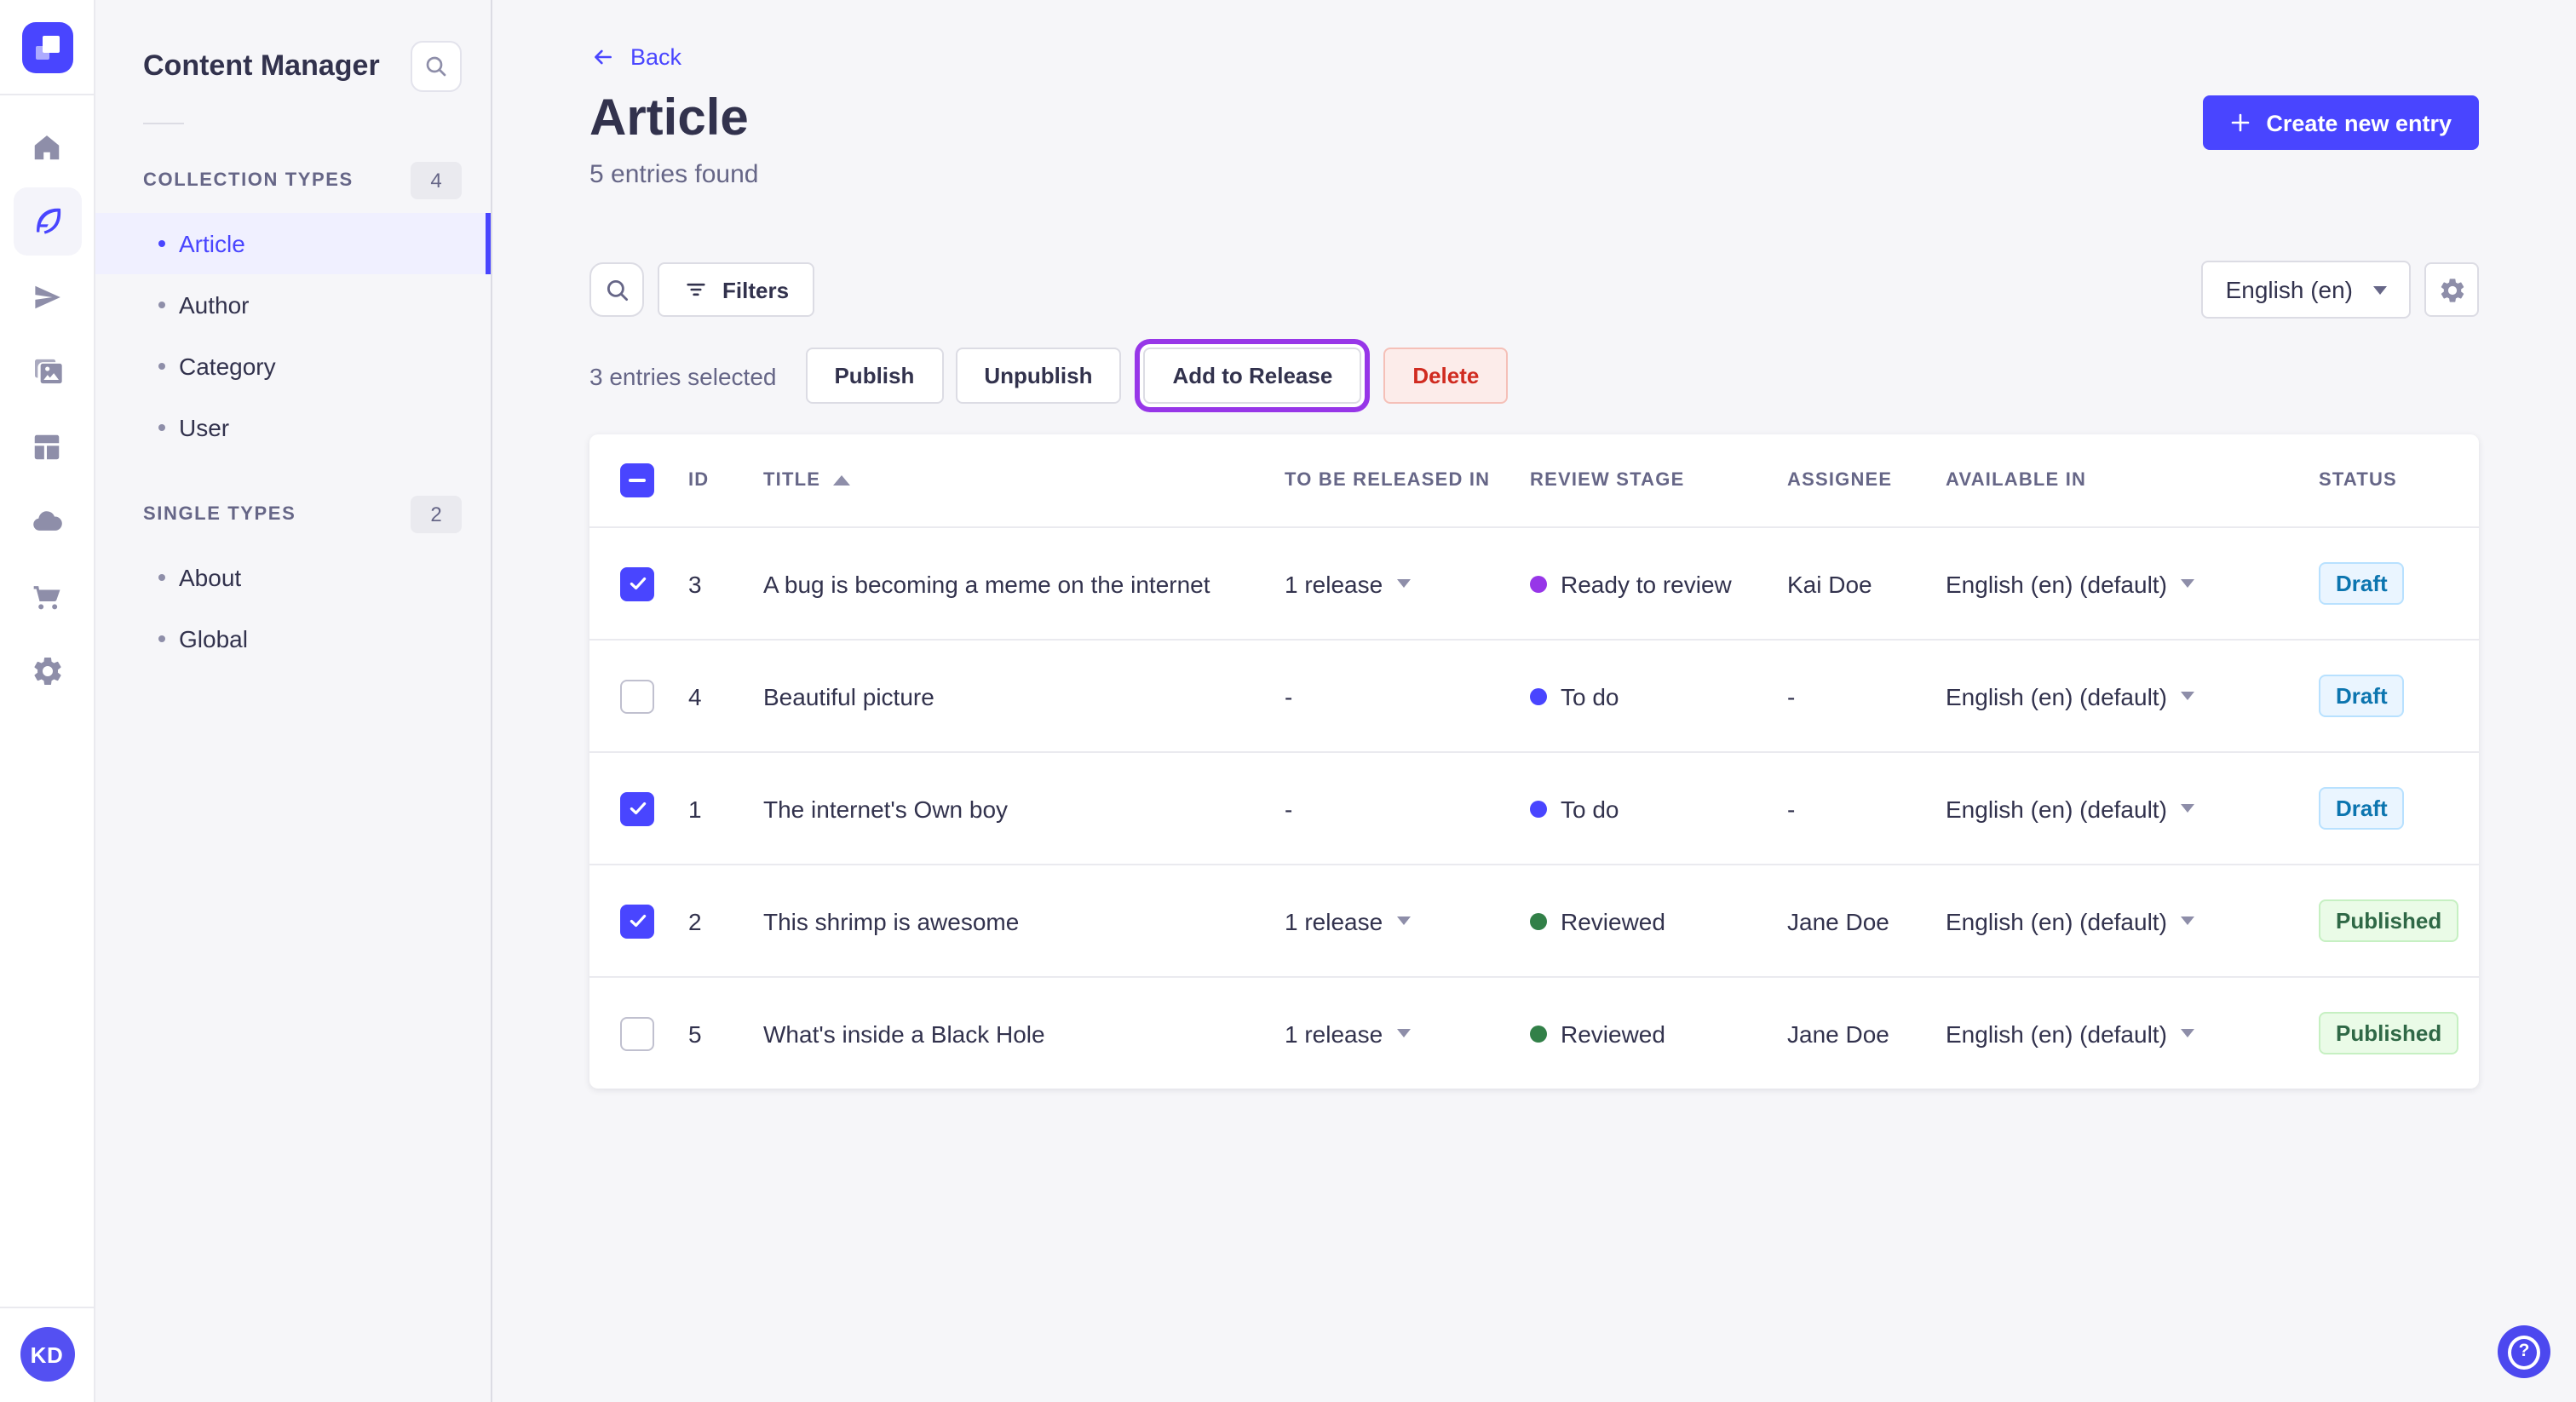  What do you see at coordinates (293, 243) in the screenshot?
I see `sidebar-item-article: Article` at bounding box center [293, 243].